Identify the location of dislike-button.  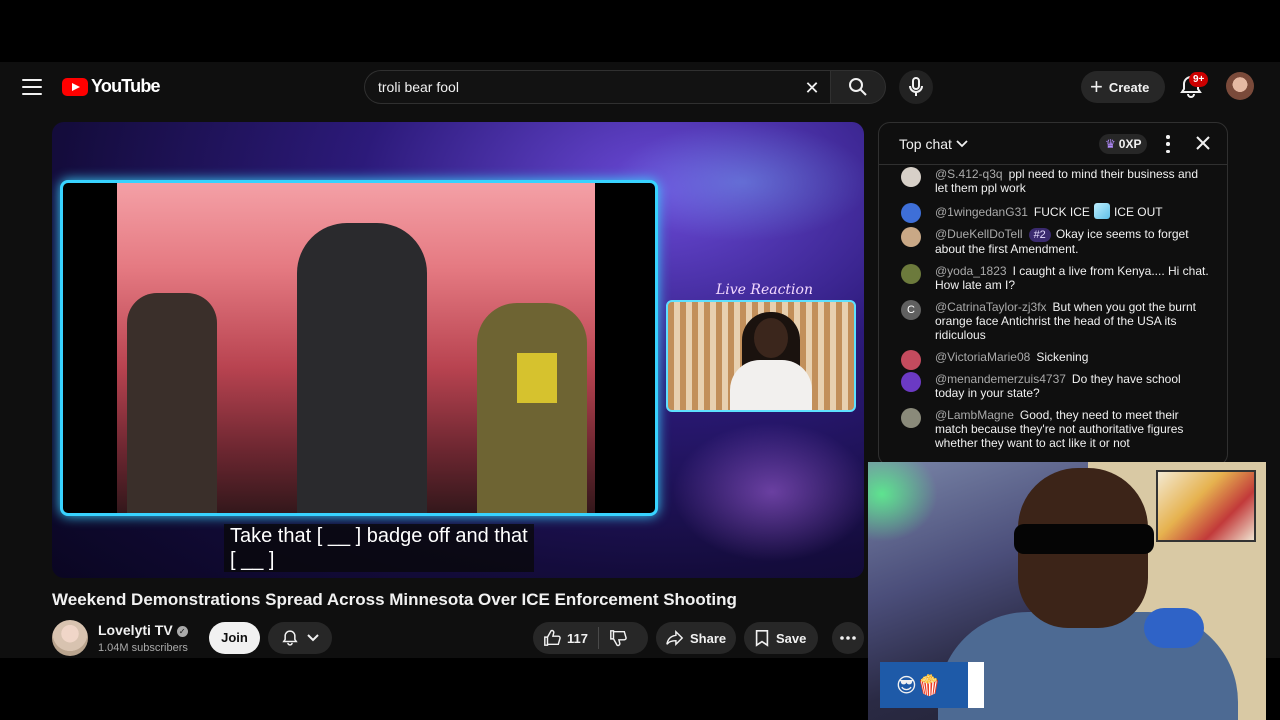
(618, 638).